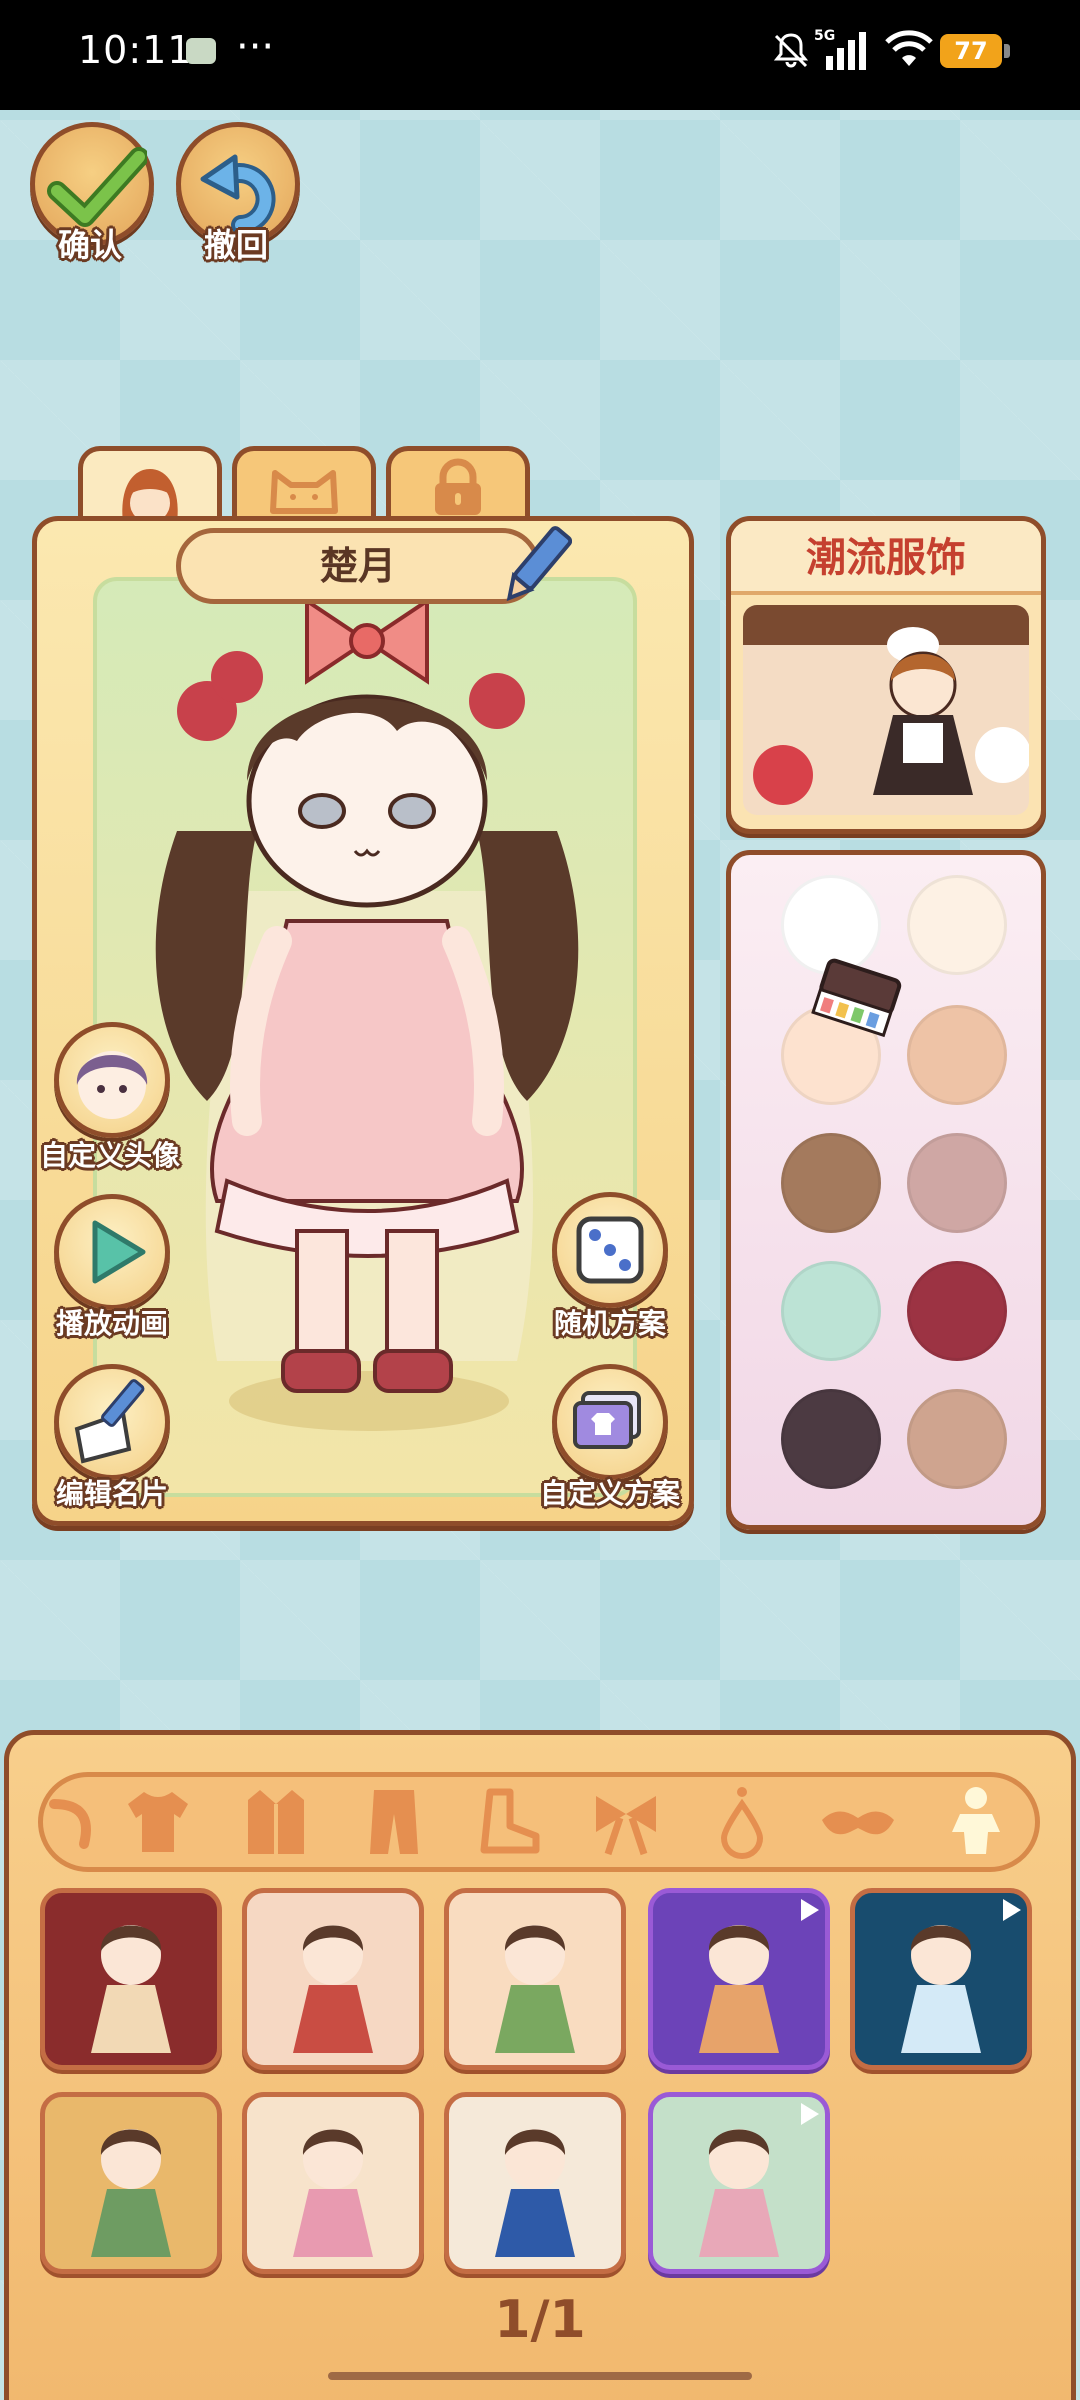  I want to click on coat-icon, so click(276, 1822).